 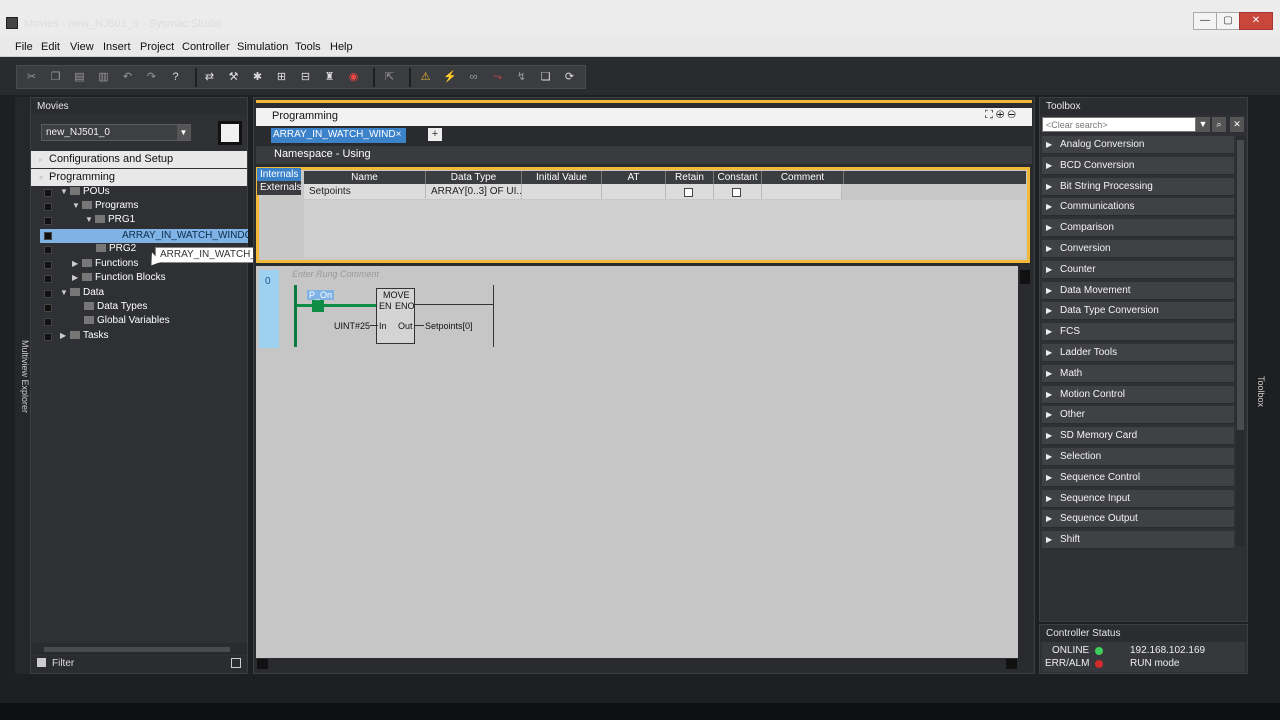 I want to click on chevron-down-icon: ▼, so click(x=1203, y=124).